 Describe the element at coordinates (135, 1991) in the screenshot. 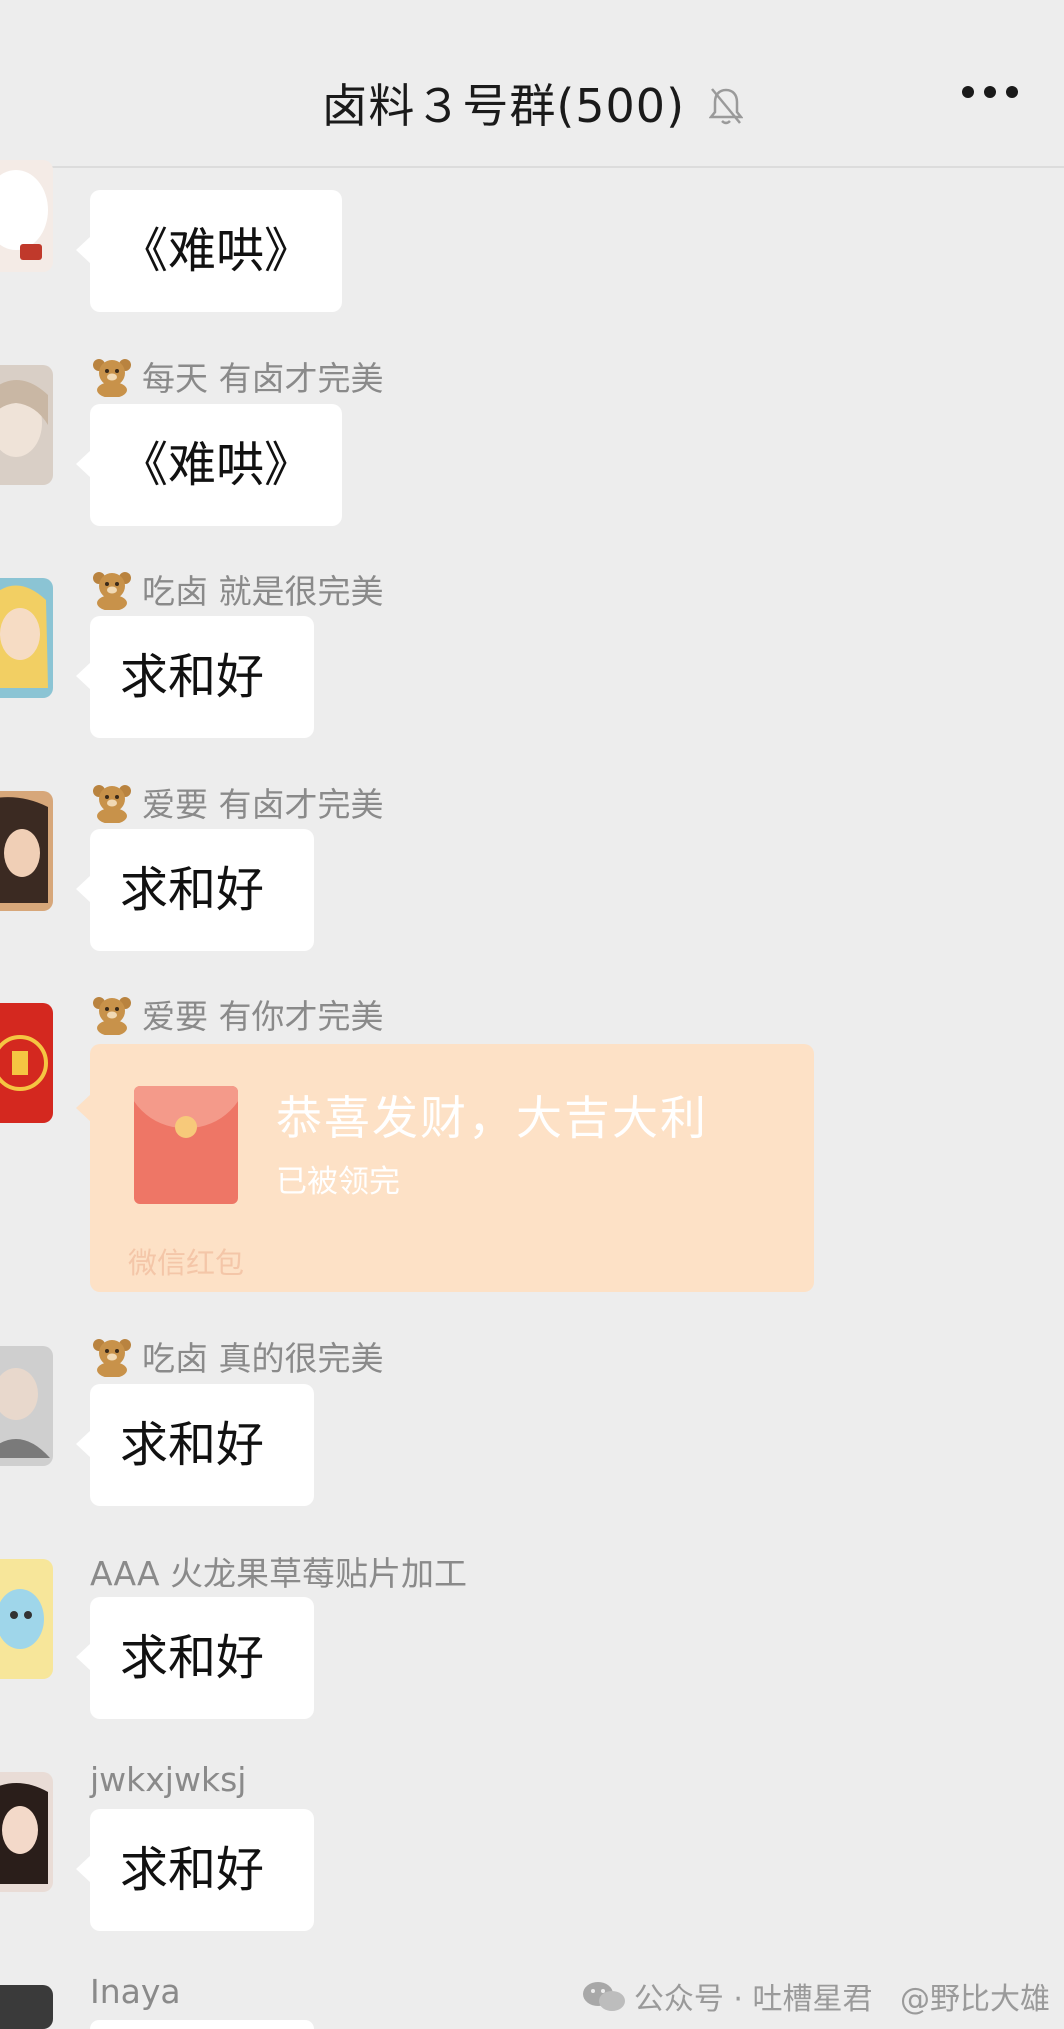

I see `sender-name: Inaya` at that location.